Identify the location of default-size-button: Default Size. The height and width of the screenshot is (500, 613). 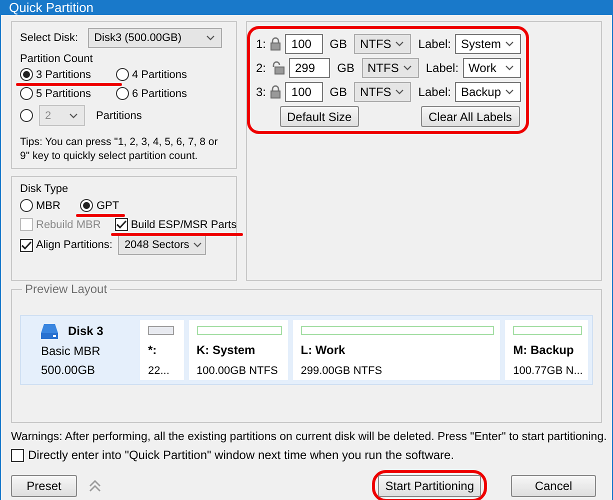
(319, 116).